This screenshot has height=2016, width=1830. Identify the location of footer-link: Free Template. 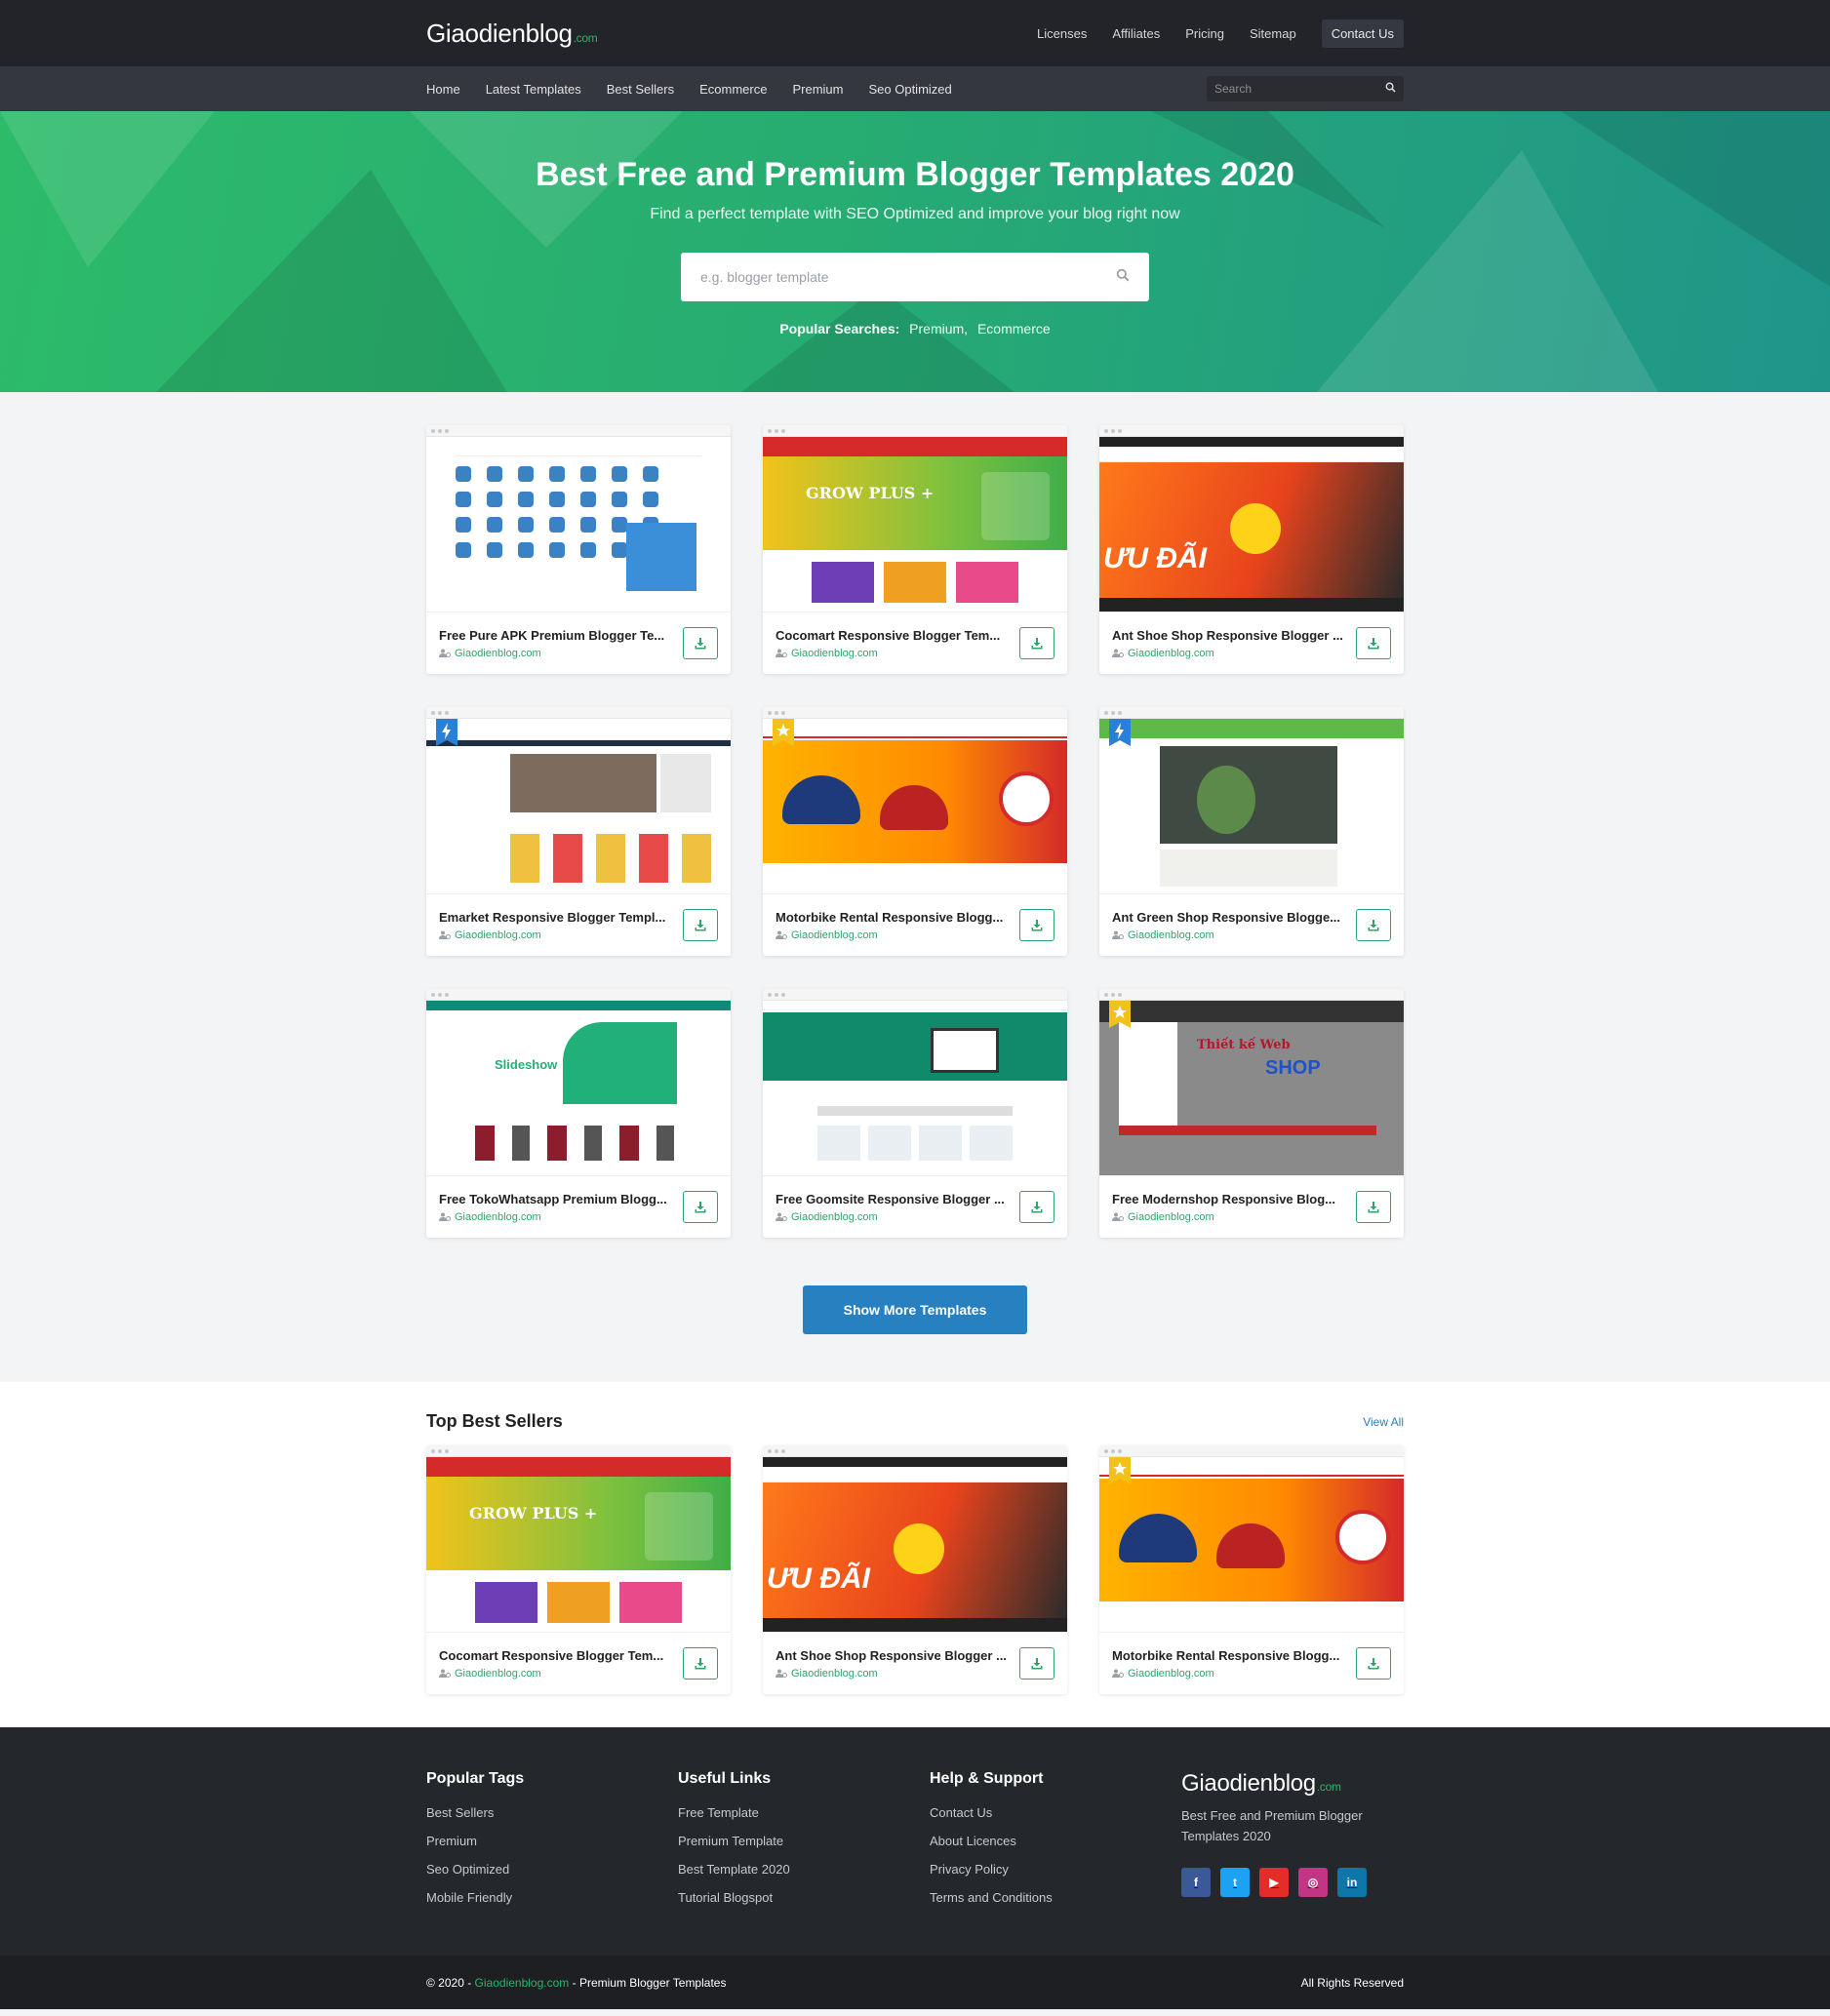
(804, 1813).